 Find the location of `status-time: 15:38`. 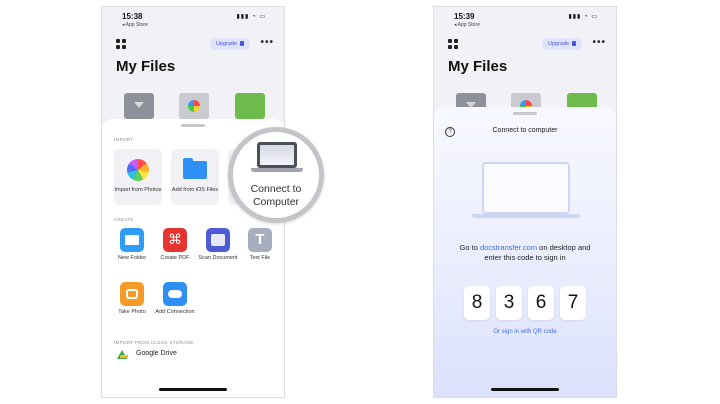

status-time: 15:38 is located at coordinates (132, 16).